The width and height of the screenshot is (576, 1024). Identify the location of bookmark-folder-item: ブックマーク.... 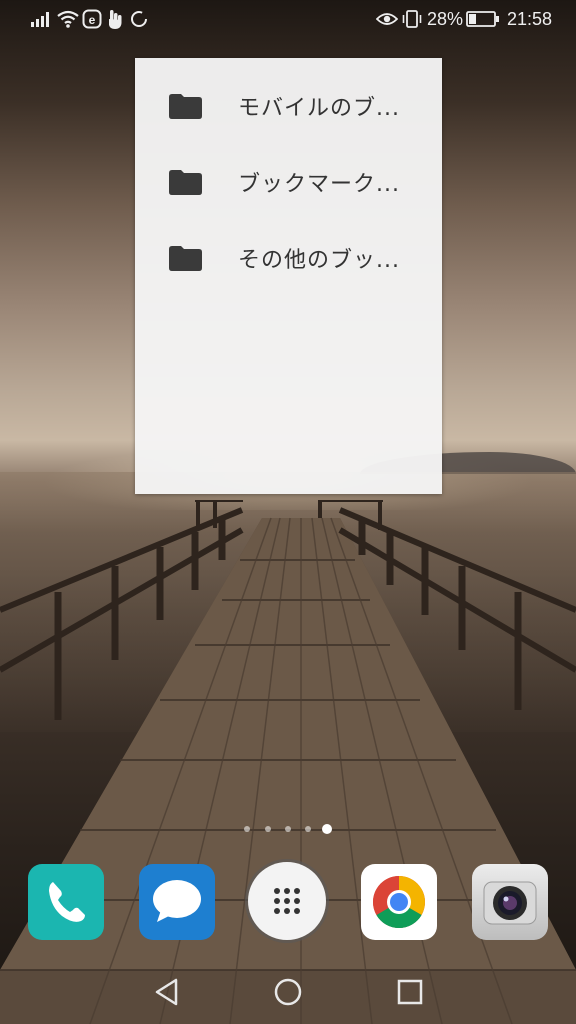
(288, 174).